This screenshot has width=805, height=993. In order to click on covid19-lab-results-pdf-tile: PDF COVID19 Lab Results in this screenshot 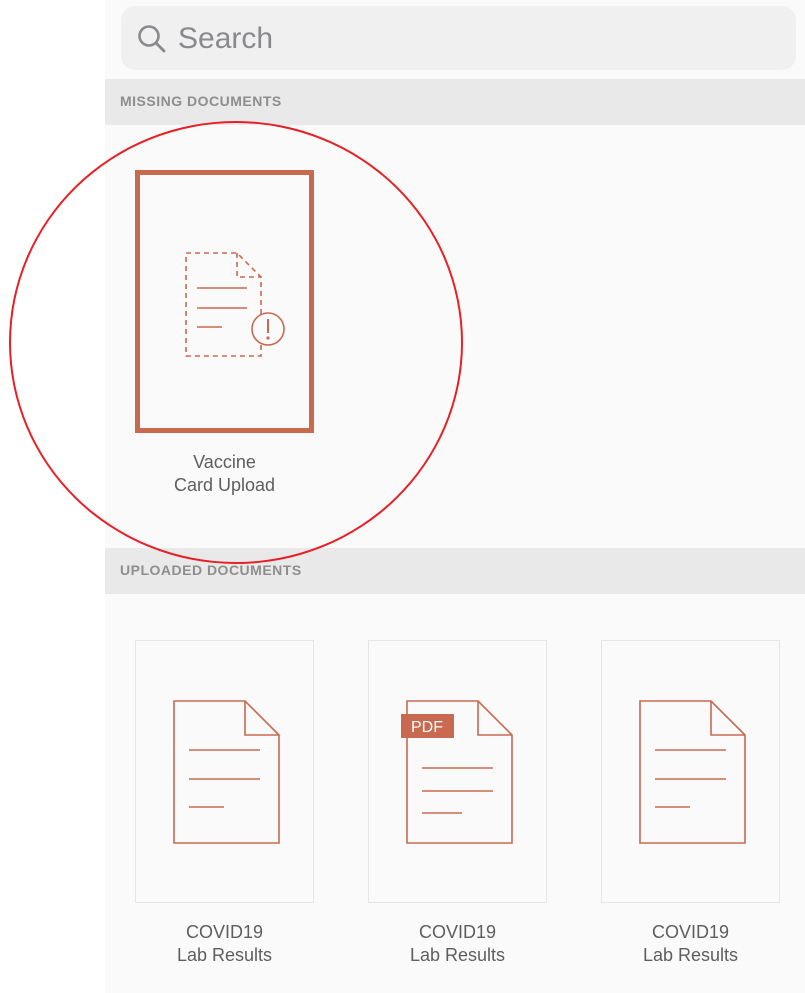, I will do `click(457, 803)`.